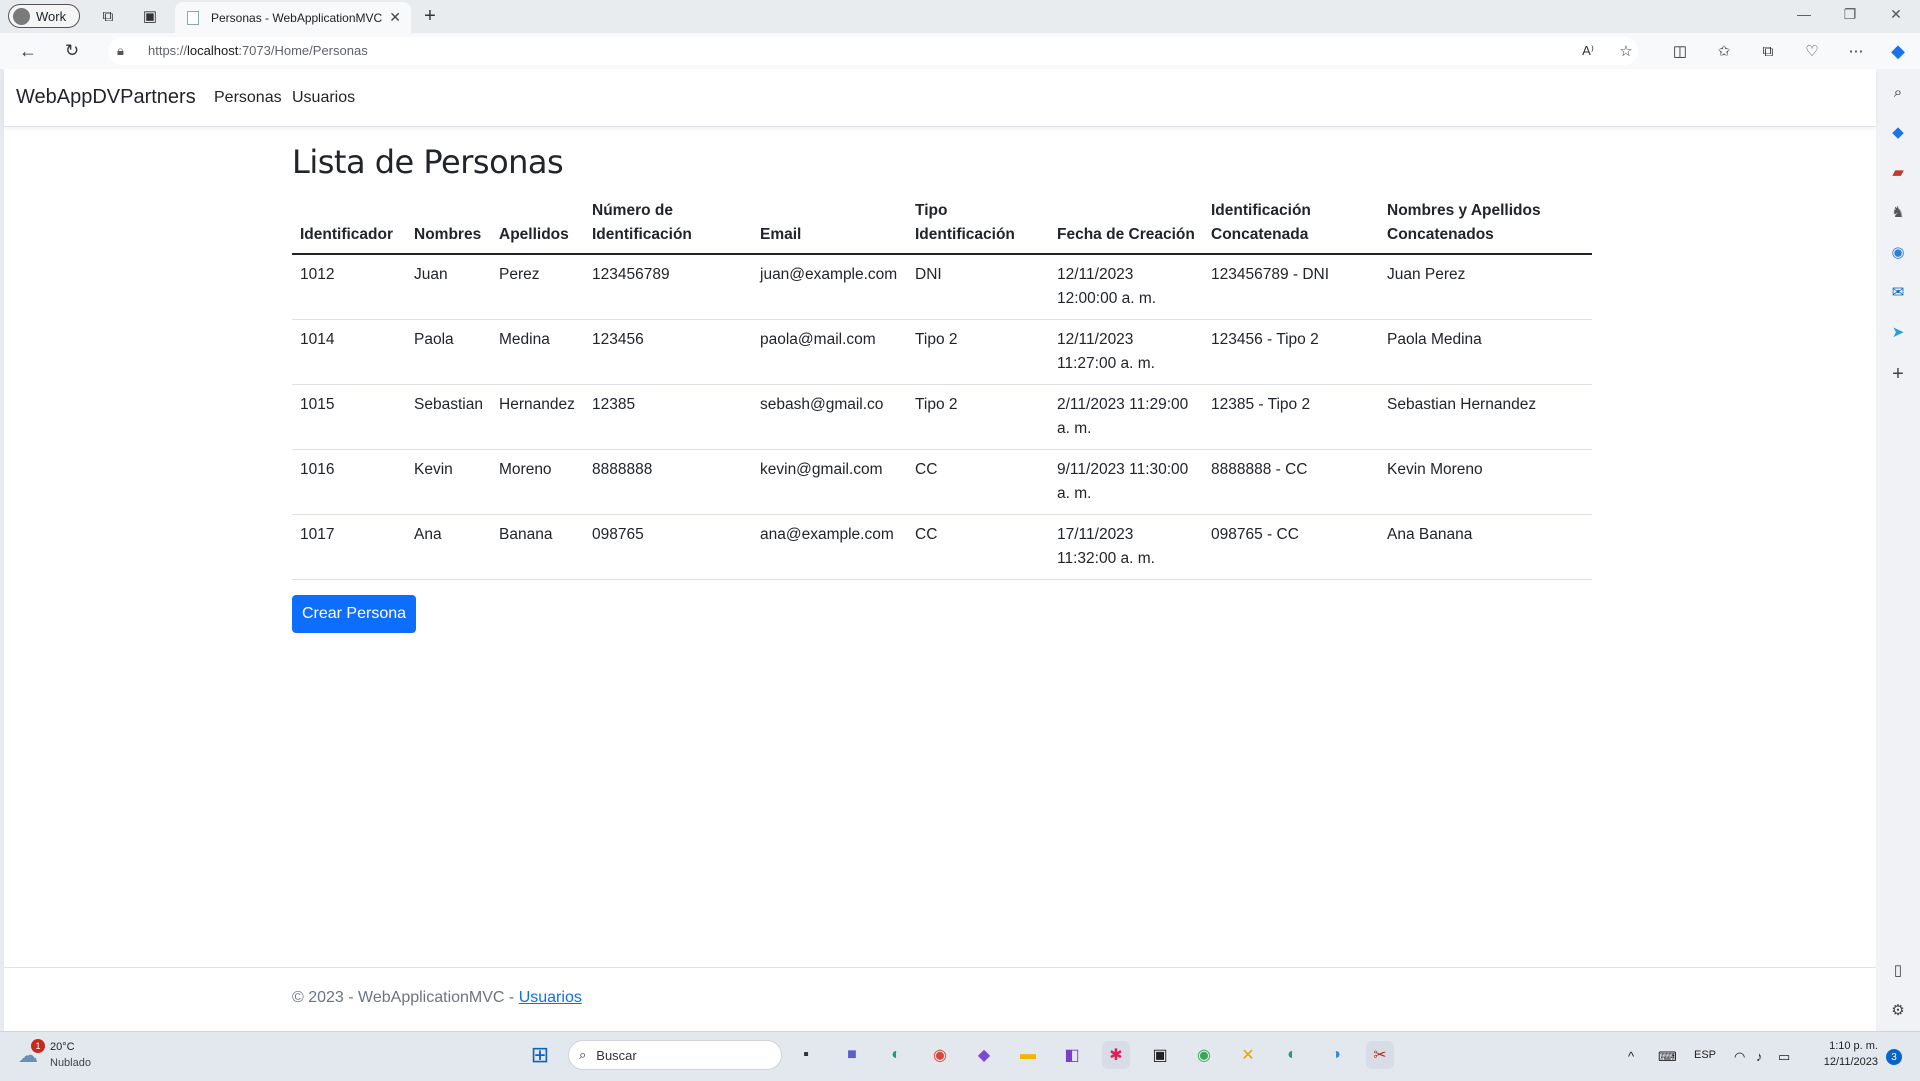 This screenshot has height=1081, width=1920. I want to click on footer-copyright: © 2023 - WebApplicationMVC -, so click(405, 997).